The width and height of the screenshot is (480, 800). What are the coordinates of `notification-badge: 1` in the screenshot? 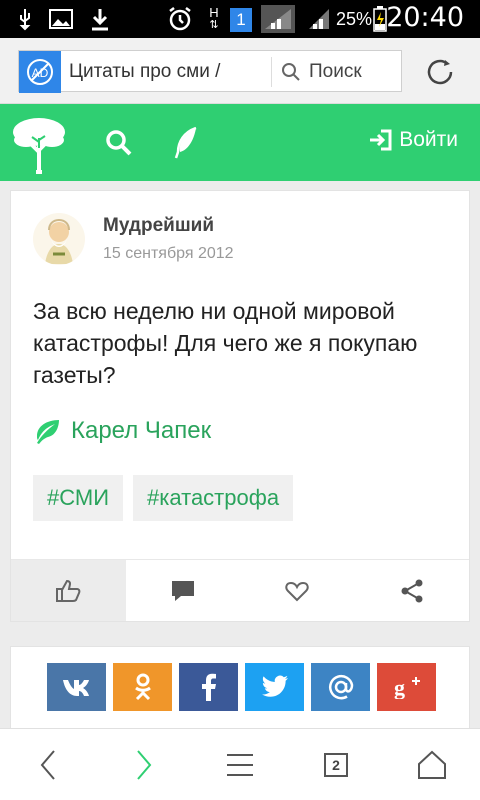 It's located at (241, 20).